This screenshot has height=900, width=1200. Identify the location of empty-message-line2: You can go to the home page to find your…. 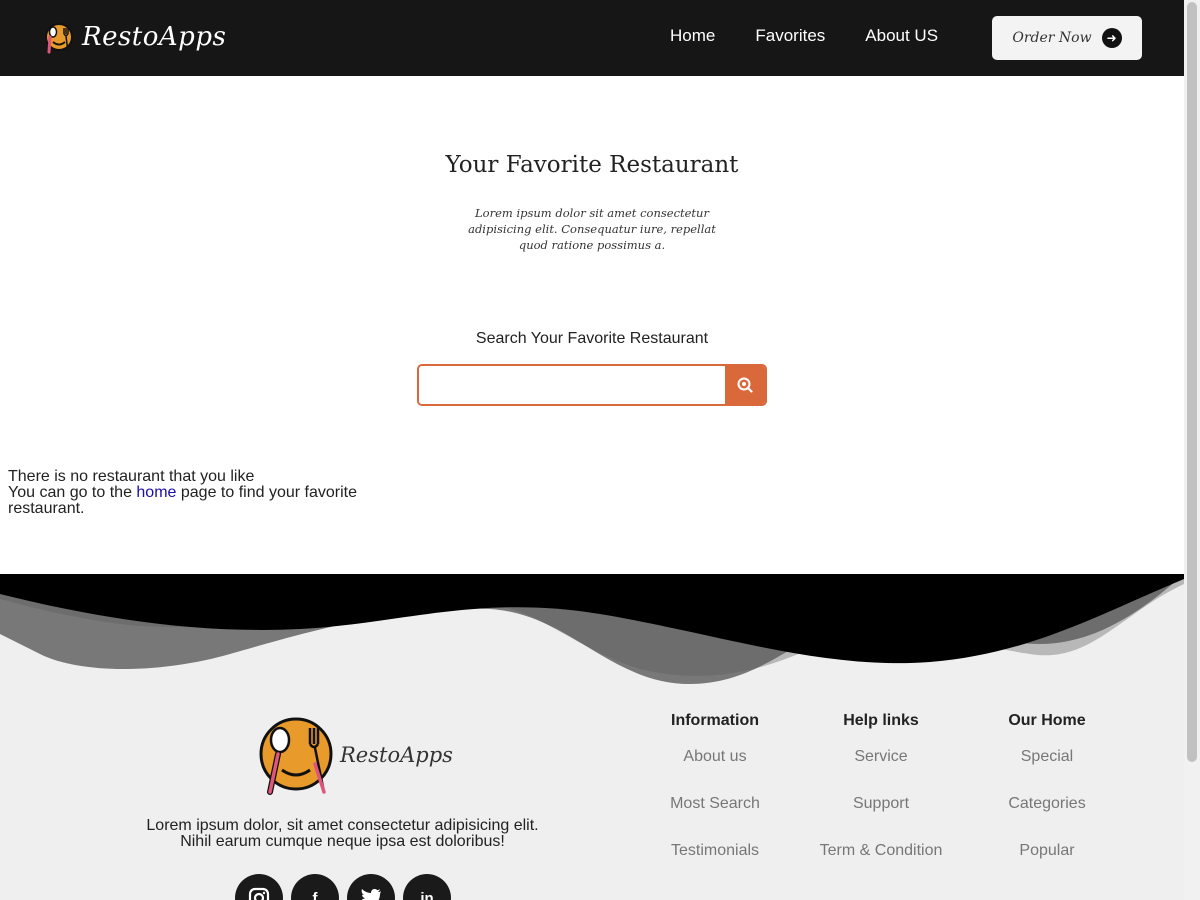
(218, 501).